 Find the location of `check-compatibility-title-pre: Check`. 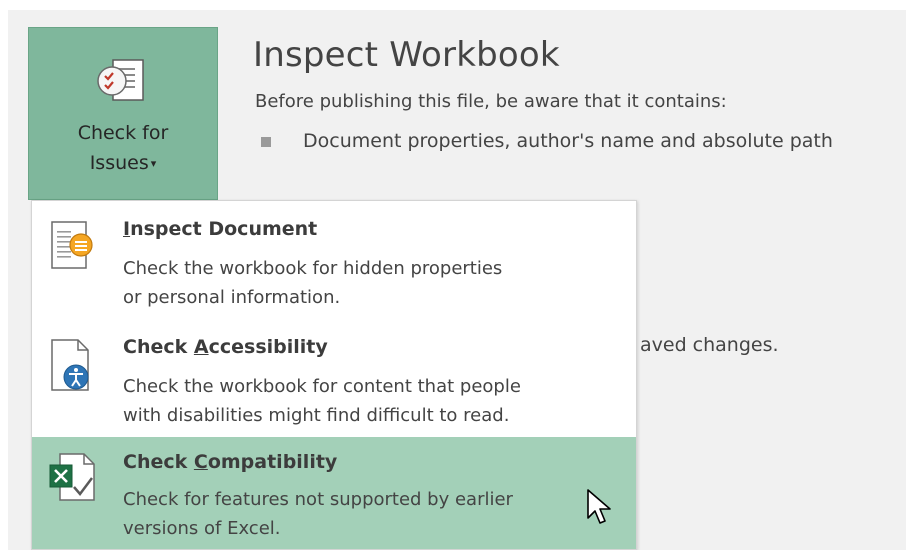

check-compatibility-title-pre: Check is located at coordinates (158, 462).